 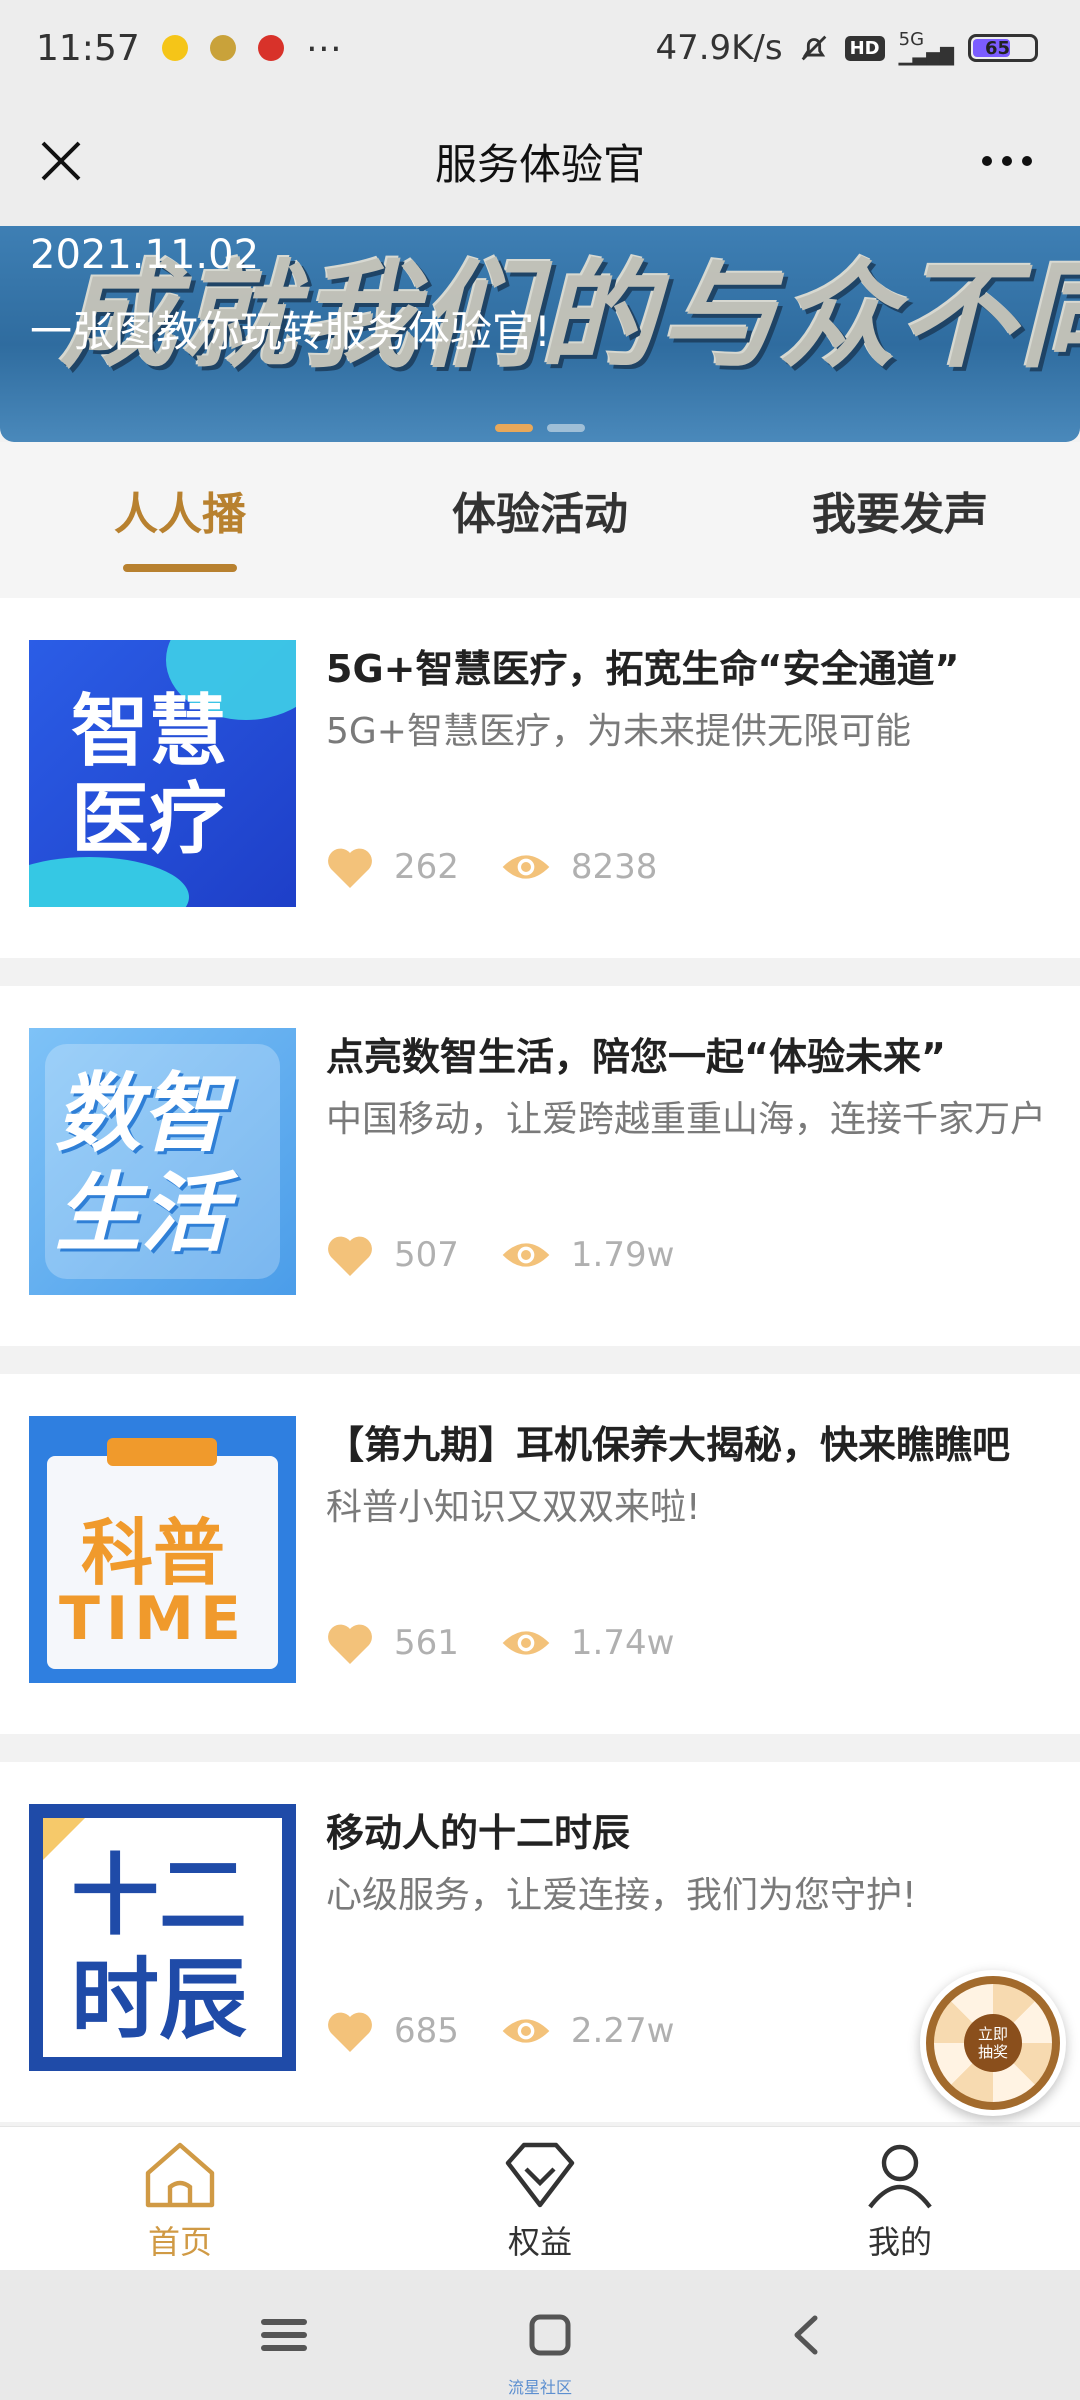 I want to click on view-count: 8238, so click(x=579, y=867).